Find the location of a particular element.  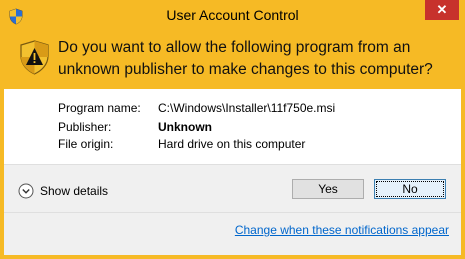

file-origin-value: Hard drive on this computer is located at coordinates (232, 144).